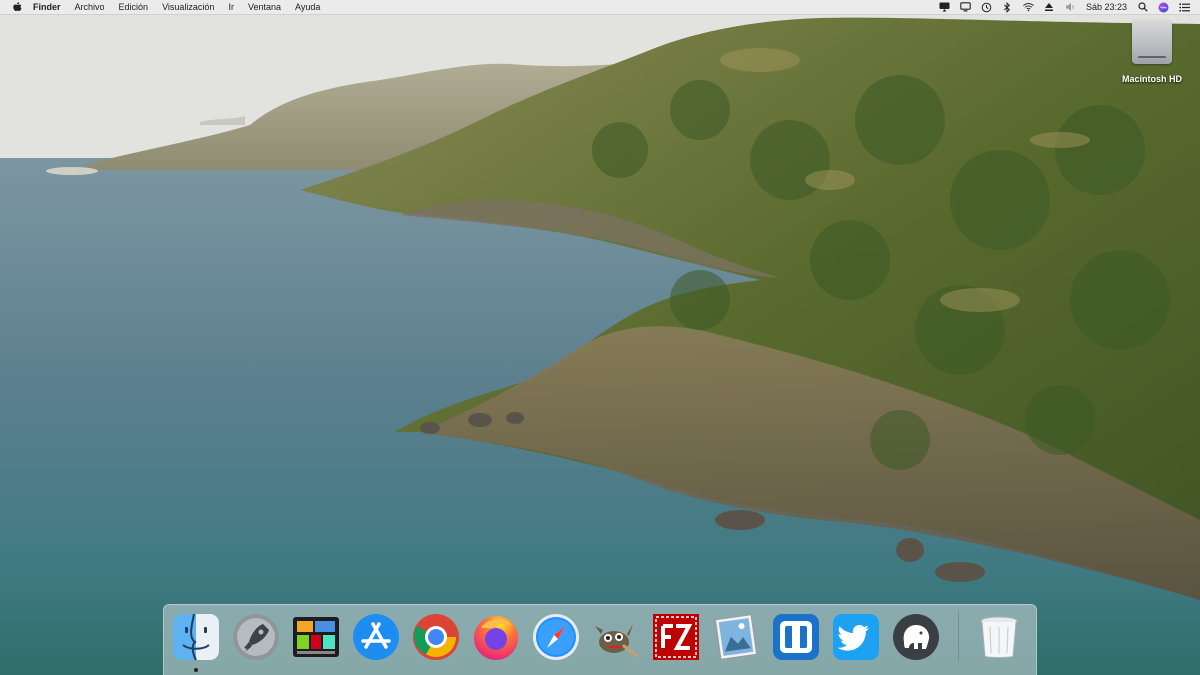 The height and width of the screenshot is (675, 1200). I want to click on menubar-clock: Sáb 23:23, so click(1106, 7).